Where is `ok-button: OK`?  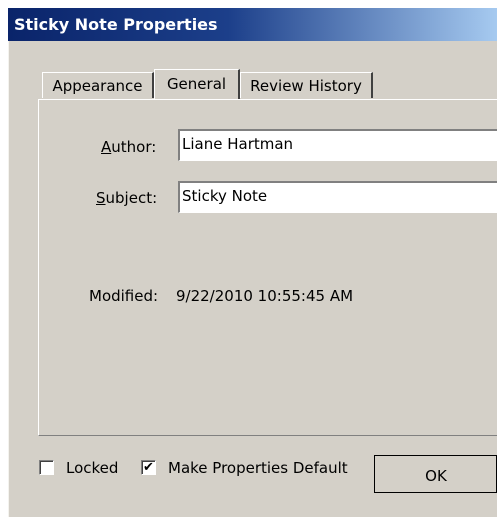
ok-button: OK is located at coordinates (435, 474).